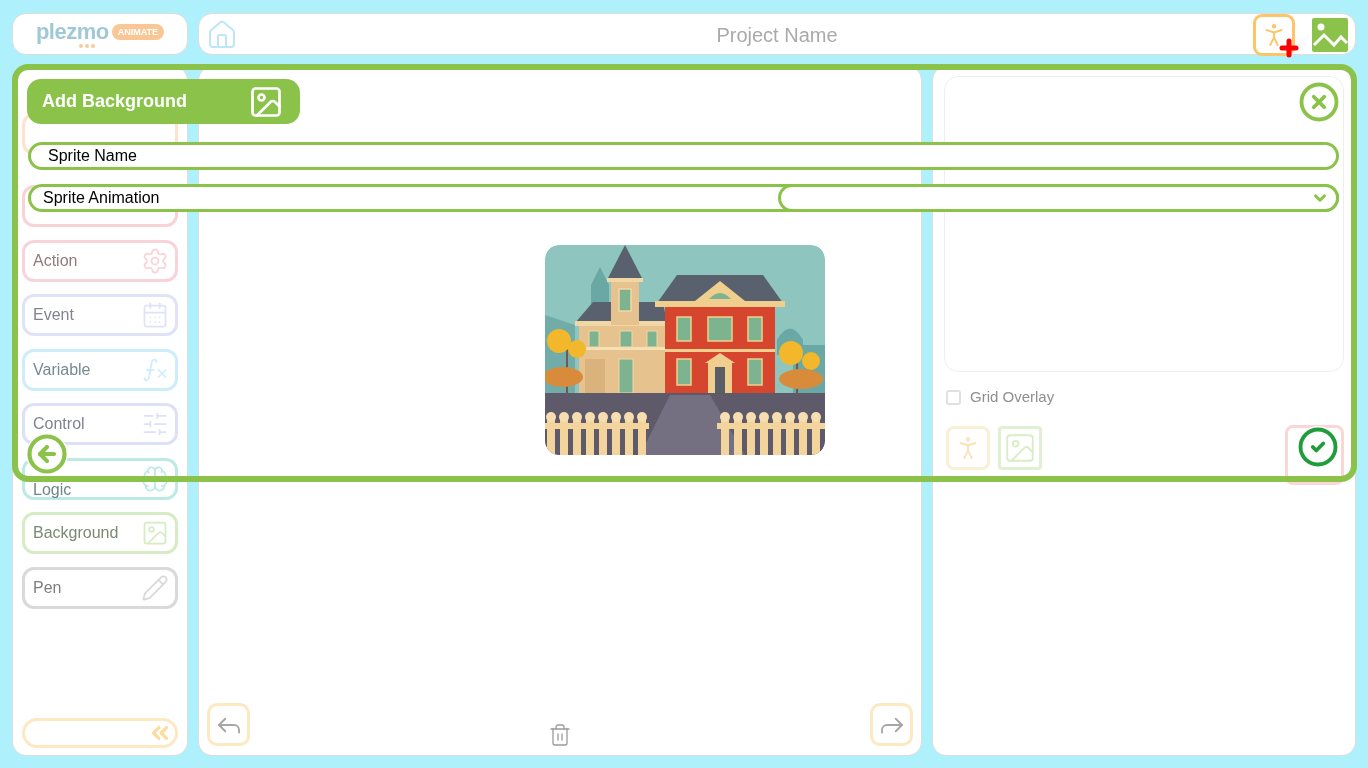 This screenshot has height=768, width=1368. I want to click on calendar-icon, so click(155, 315).